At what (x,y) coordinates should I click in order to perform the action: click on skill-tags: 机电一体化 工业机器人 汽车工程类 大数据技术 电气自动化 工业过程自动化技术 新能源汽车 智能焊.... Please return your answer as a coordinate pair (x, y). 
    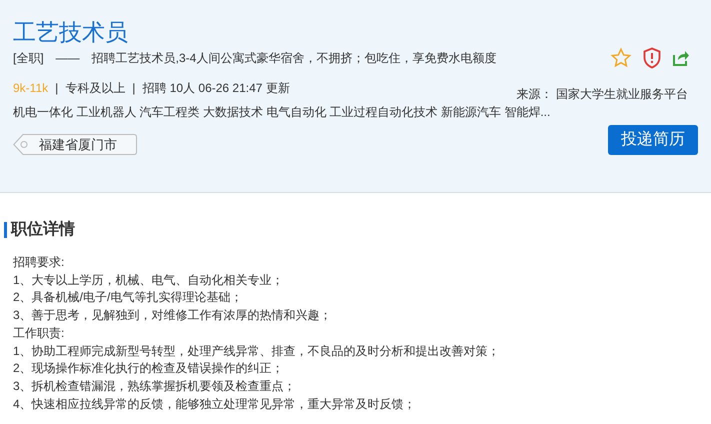
    Looking at the image, I should click on (281, 112).